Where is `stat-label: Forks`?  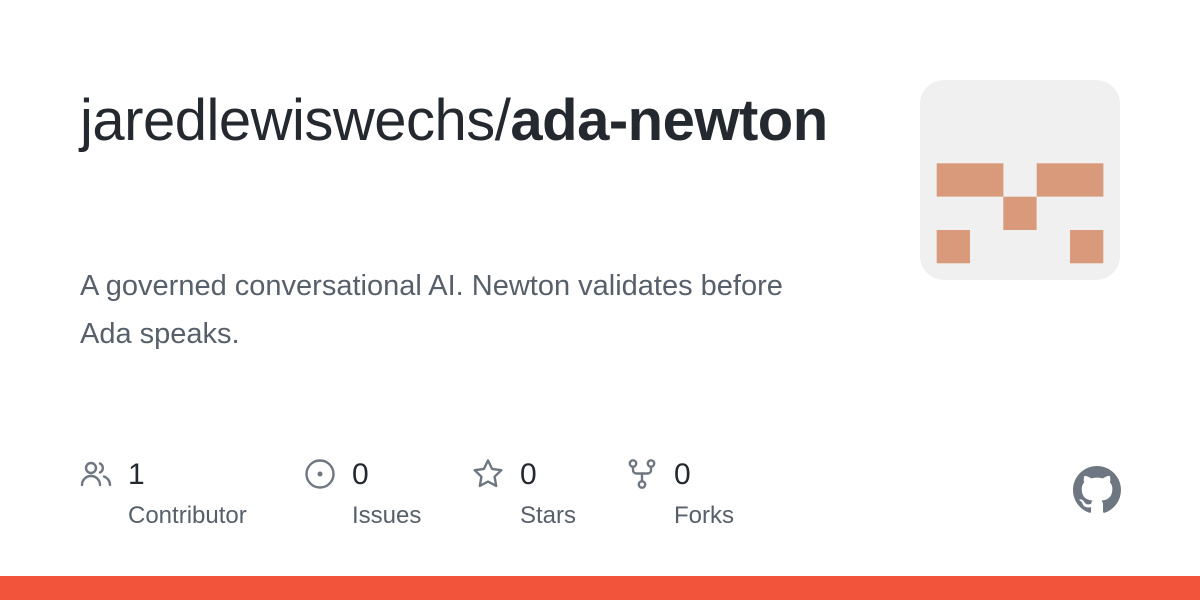 stat-label: Forks is located at coordinates (704, 515).